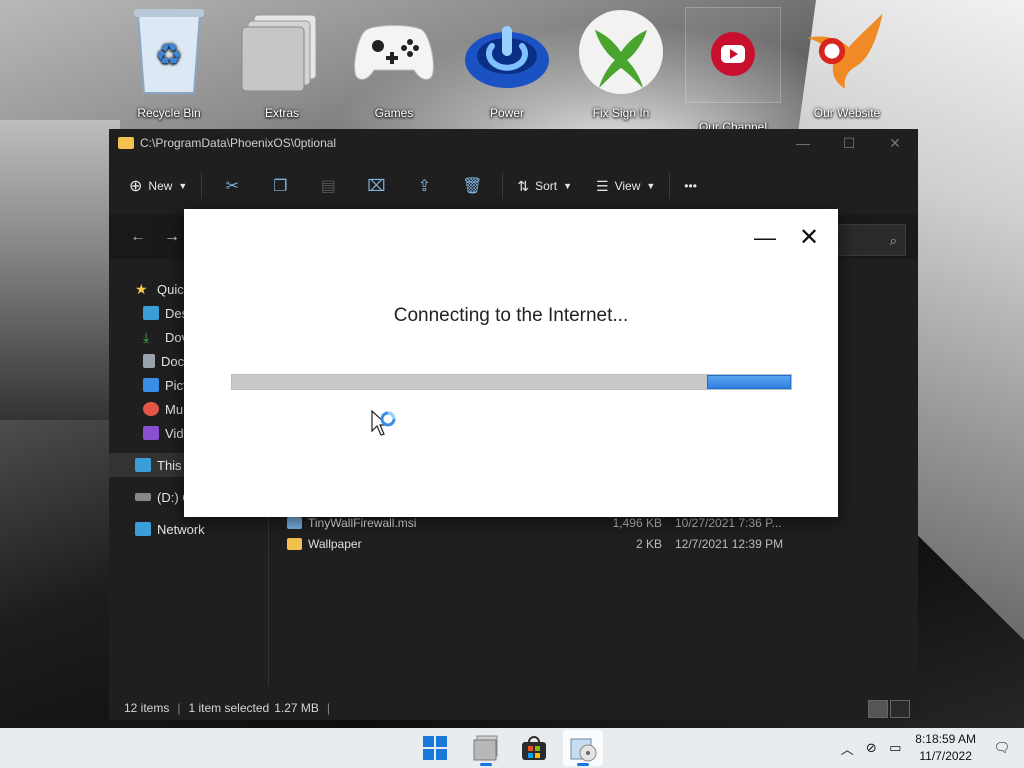 The width and height of the screenshot is (1024, 768). I want to click on cut-icon: ✂, so click(232, 186).